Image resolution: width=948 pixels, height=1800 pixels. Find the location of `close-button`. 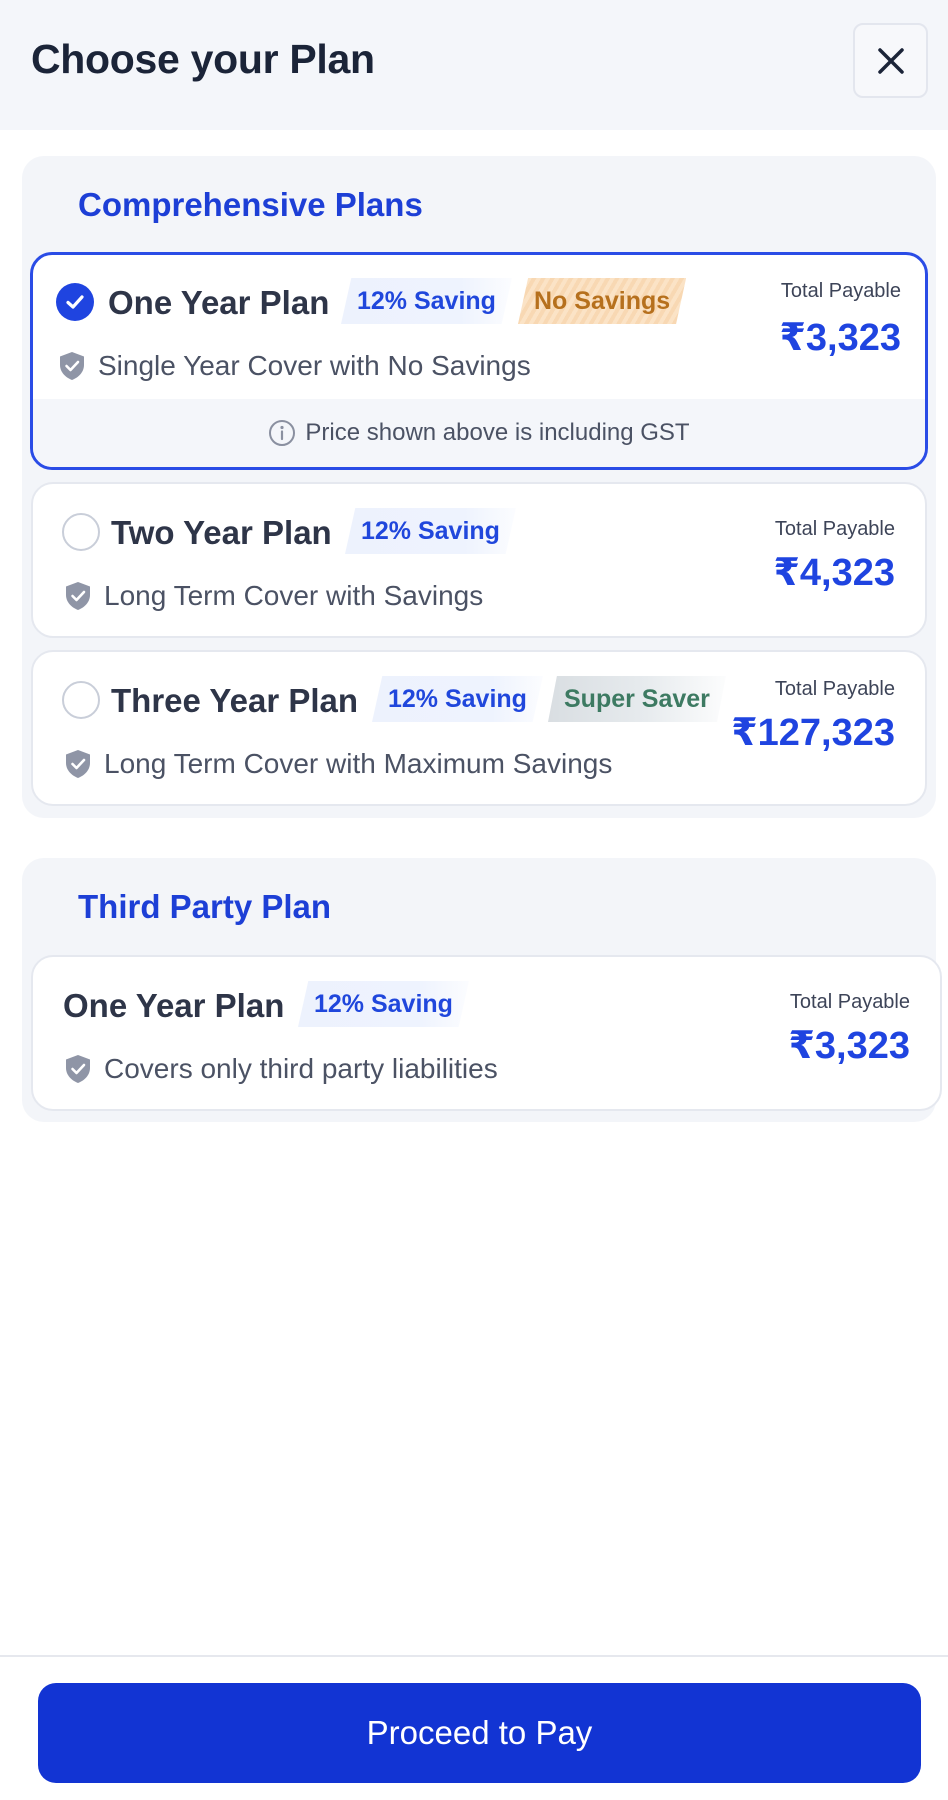

close-button is located at coordinates (890, 60).